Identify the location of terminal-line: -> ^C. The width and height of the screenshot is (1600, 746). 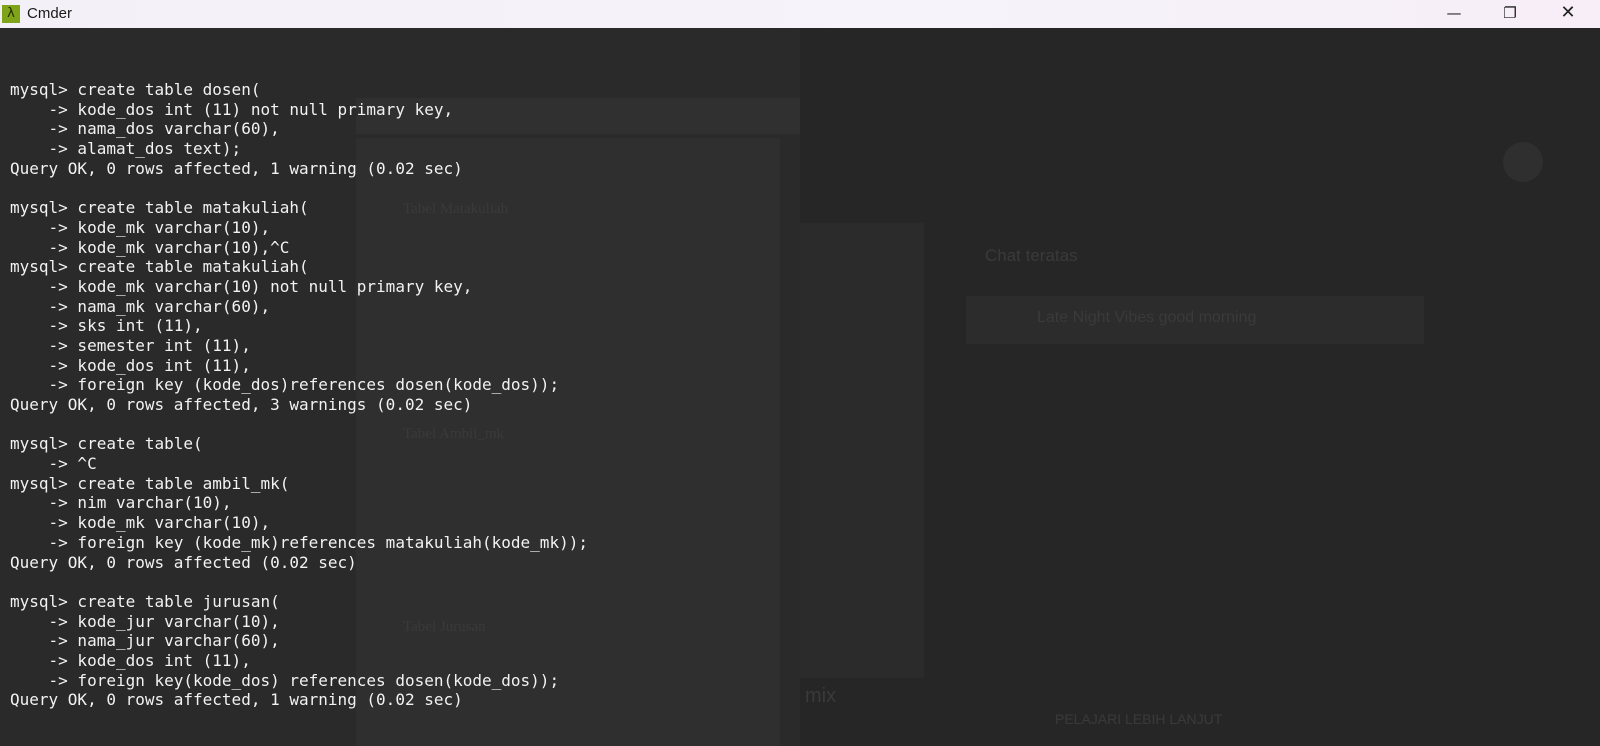
(53, 464).